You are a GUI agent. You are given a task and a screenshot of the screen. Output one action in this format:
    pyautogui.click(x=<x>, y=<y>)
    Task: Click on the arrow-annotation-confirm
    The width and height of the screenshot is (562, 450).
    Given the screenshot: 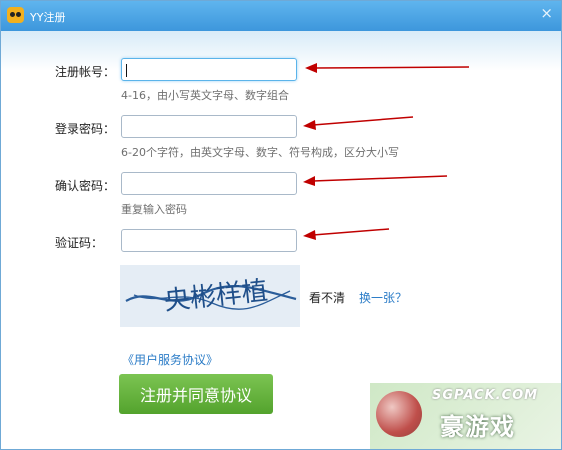 What is the action you would take?
    pyautogui.click(x=375, y=180)
    